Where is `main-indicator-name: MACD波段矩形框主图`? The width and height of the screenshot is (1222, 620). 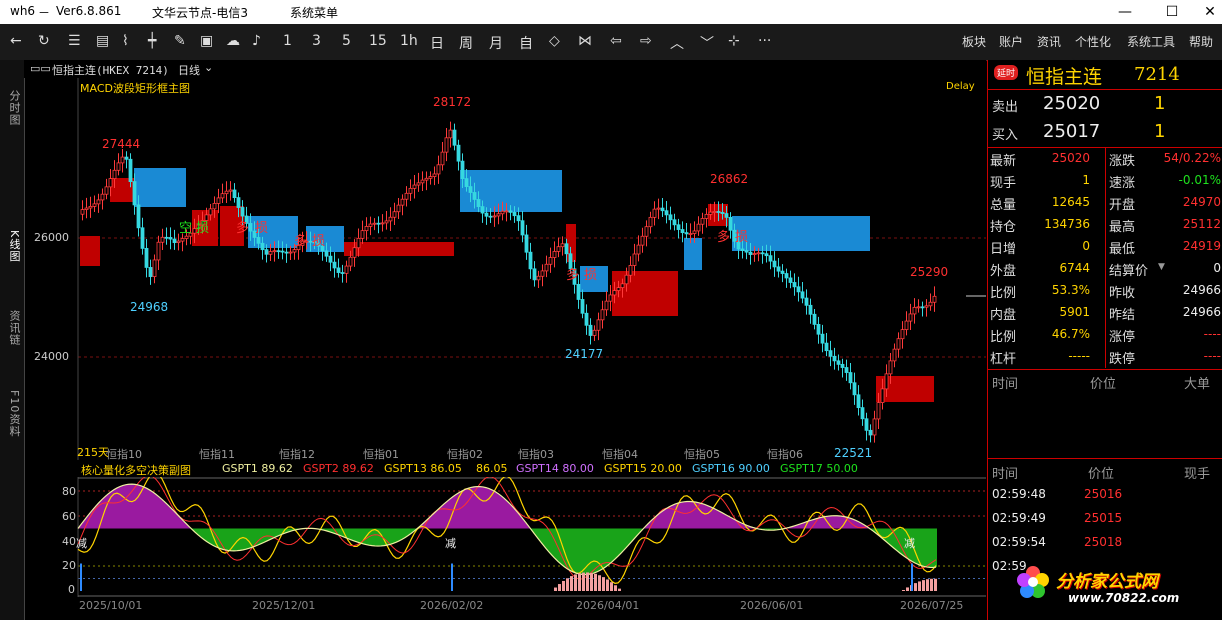 main-indicator-name: MACD波段矩形框主图 is located at coordinates (135, 88).